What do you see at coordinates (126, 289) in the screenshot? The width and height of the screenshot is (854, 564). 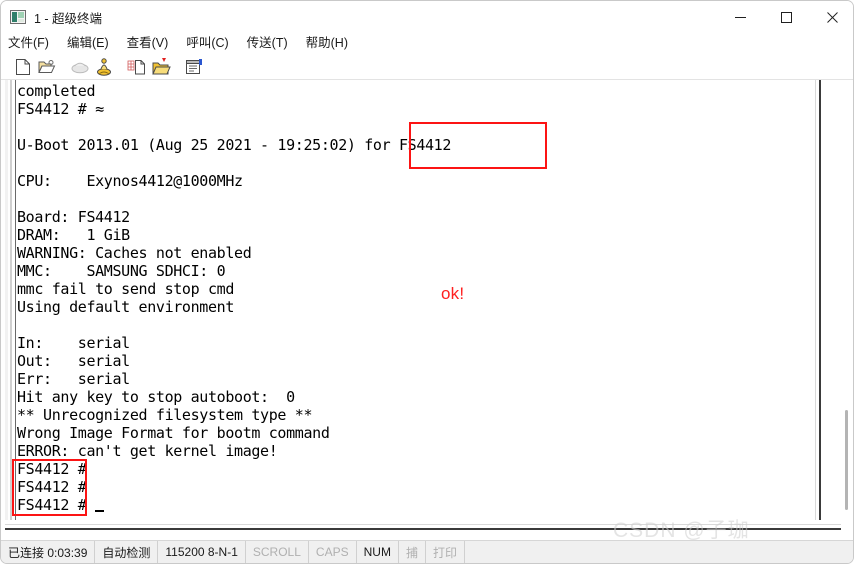 I see `terminal-line: mmc fail to send stop cmd` at bounding box center [126, 289].